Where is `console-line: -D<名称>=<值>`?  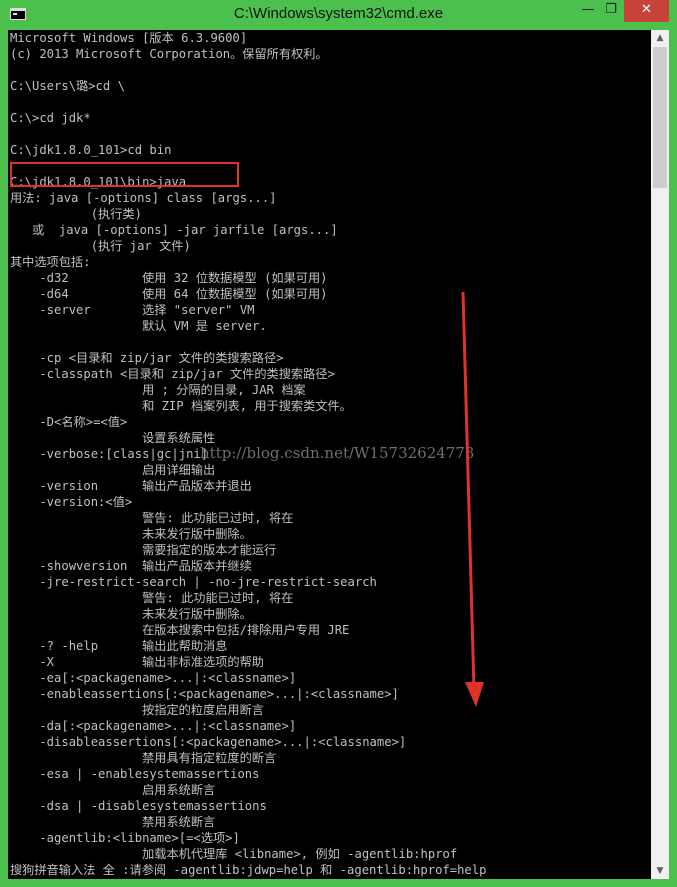
console-line: -D<名称>=<值> is located at coordinates (69, 422).